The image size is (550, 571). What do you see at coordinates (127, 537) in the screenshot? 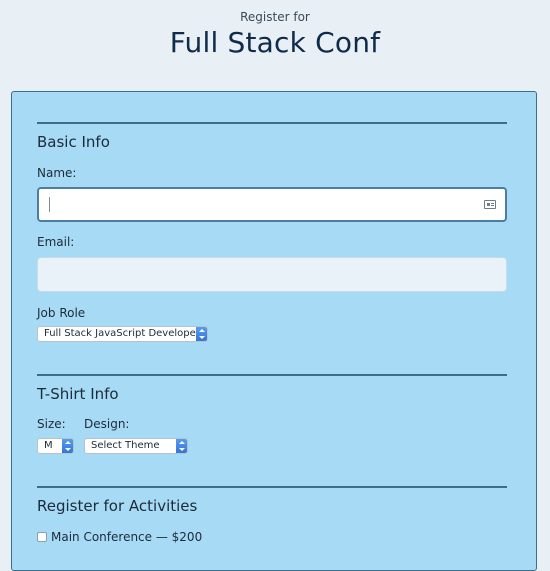
I see `activity-label: Main Conference — $200` at bounding box center [127, 537].